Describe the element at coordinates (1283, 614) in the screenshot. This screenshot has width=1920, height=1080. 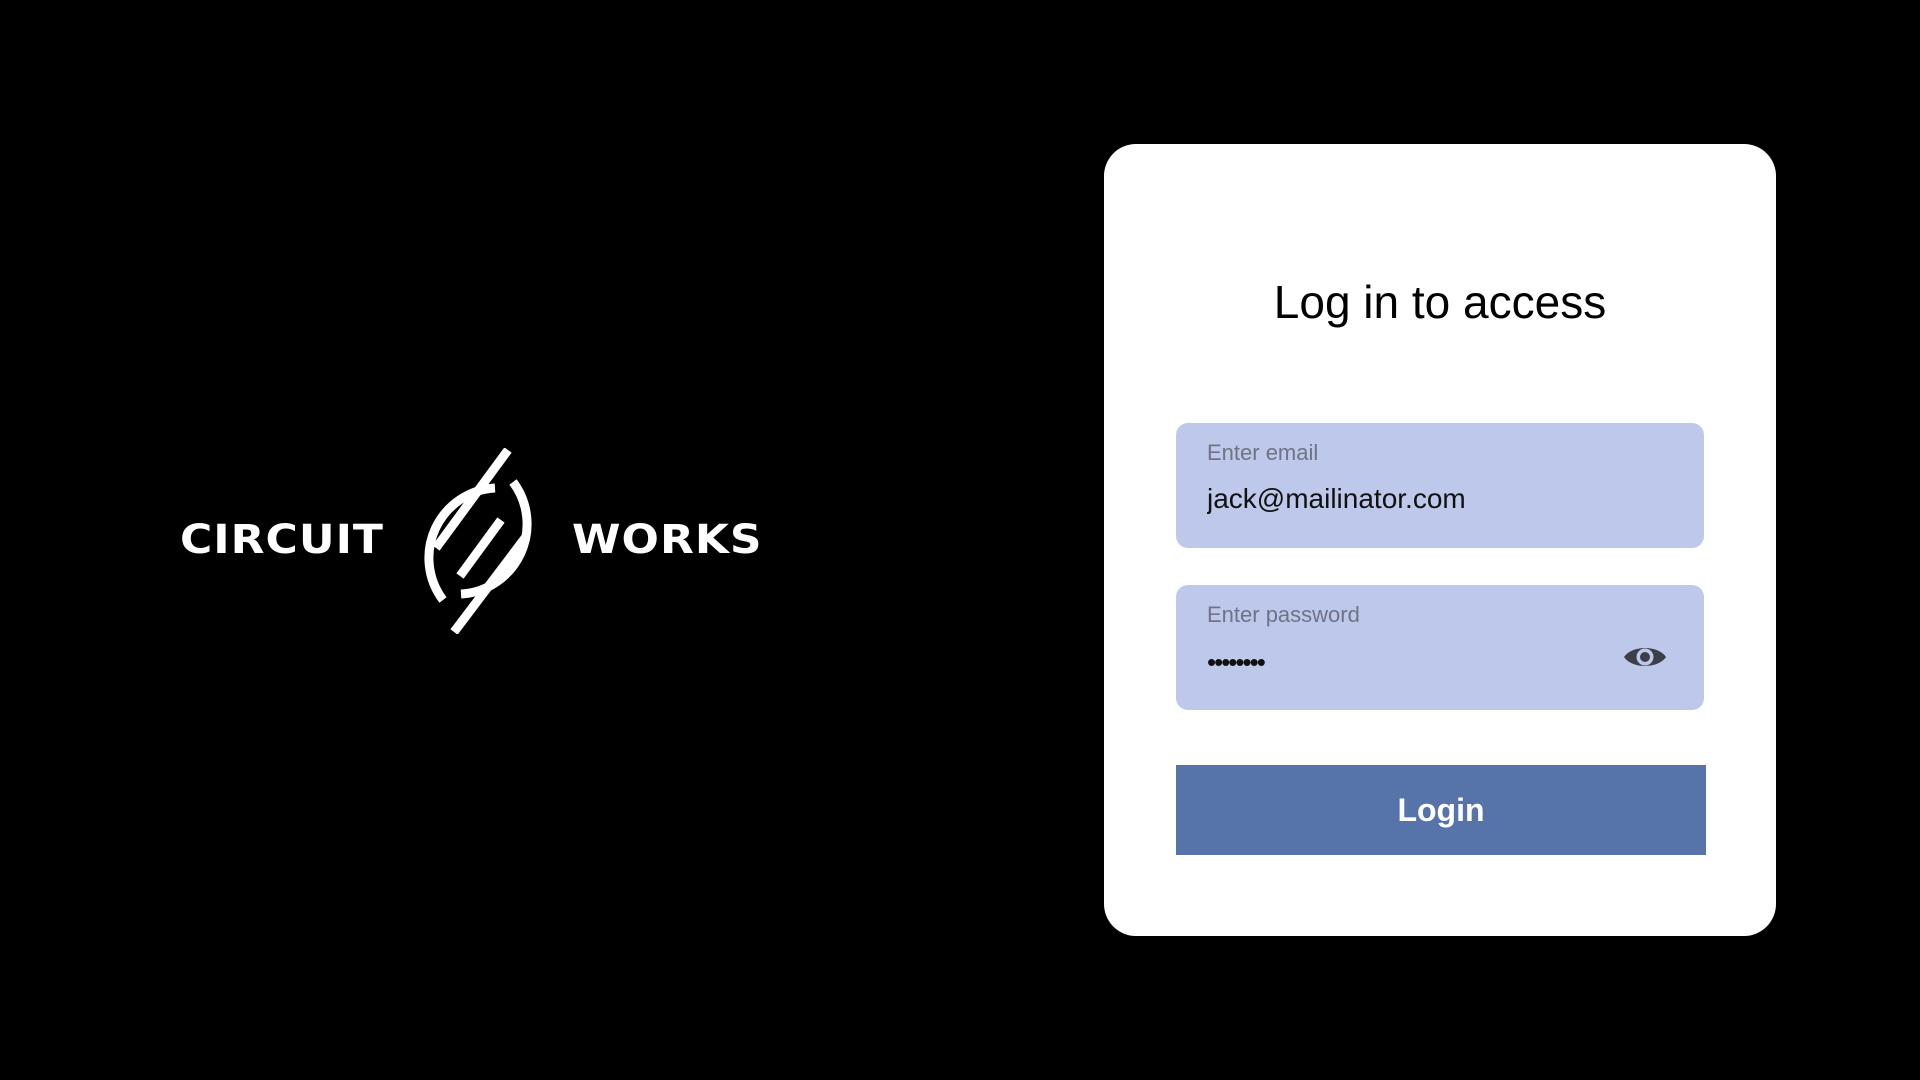
I see `password-field-label: Enter password` at that location.